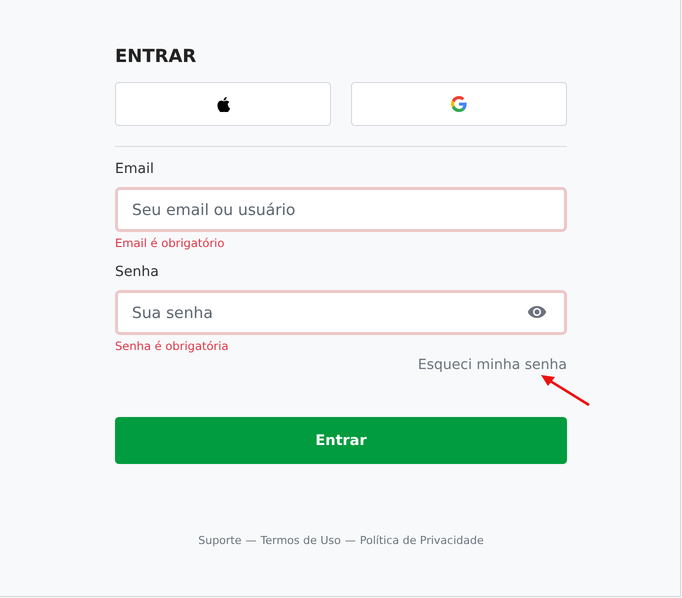  Describe the element at coordinates (135, 169) in the screenshot. I see `field-label: Email` at that location.